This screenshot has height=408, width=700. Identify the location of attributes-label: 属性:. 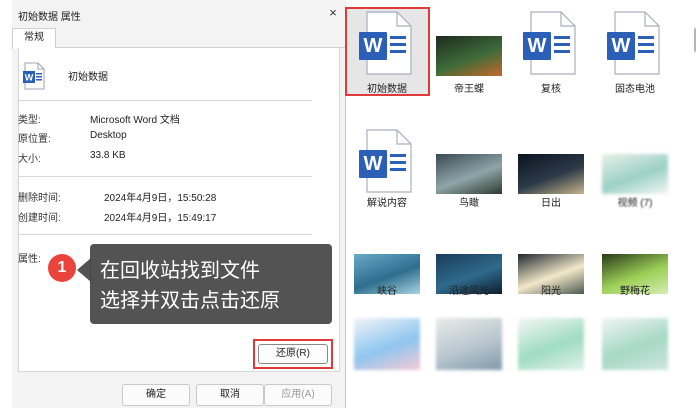
(29, 259).